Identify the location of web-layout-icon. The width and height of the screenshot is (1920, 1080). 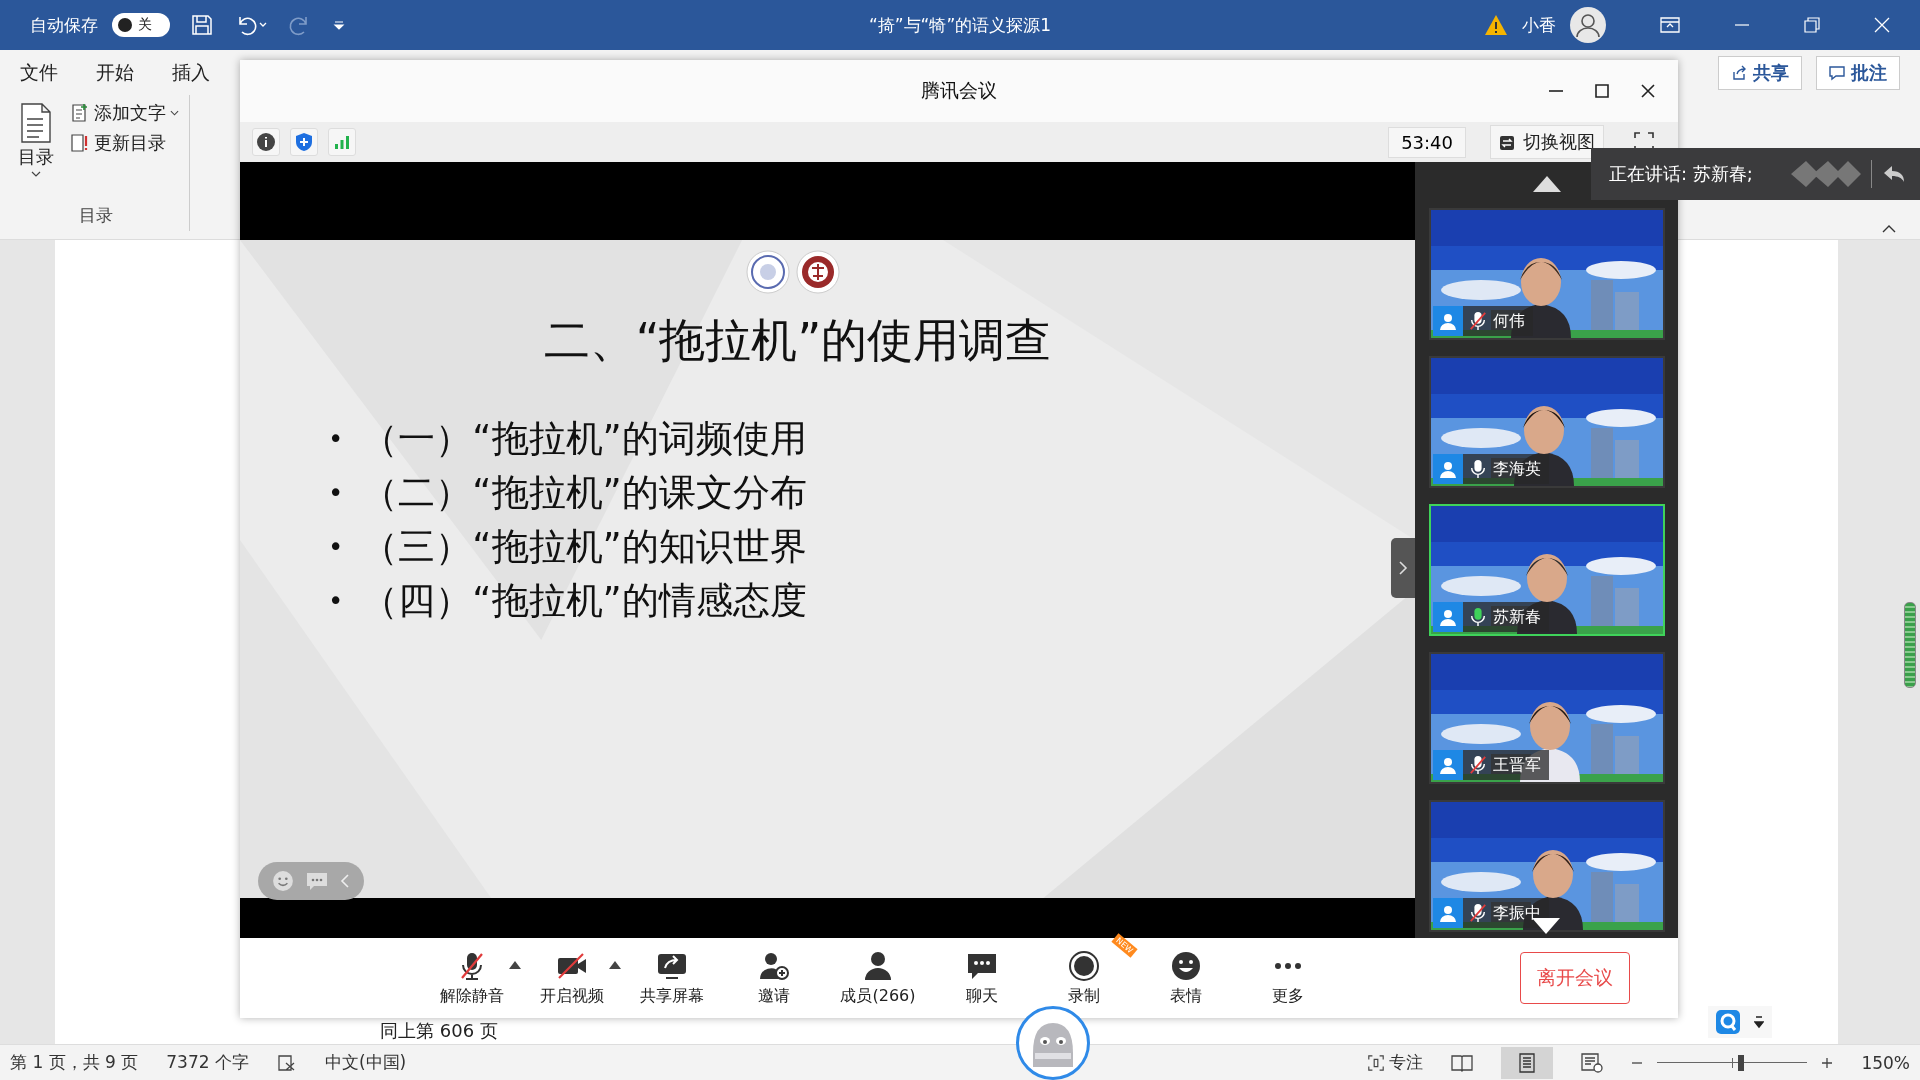
(1592, 1062).